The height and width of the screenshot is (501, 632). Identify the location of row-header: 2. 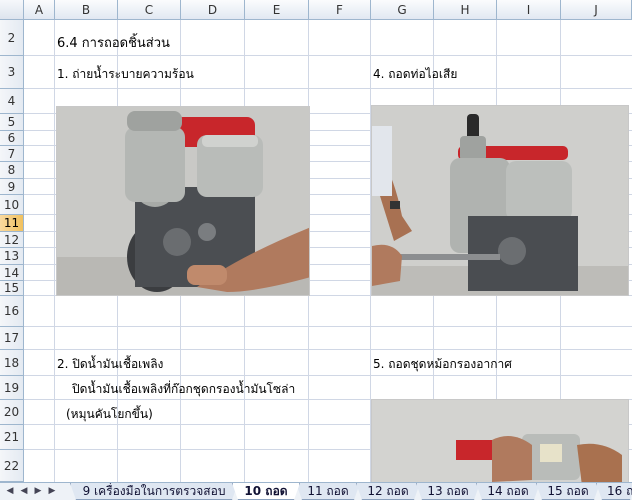
(12, 38).